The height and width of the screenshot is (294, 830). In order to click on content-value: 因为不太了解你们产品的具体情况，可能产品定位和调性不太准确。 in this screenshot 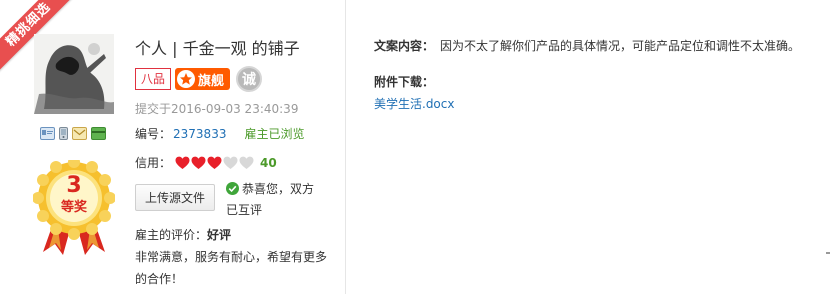, I will do `click(620, 46)`.